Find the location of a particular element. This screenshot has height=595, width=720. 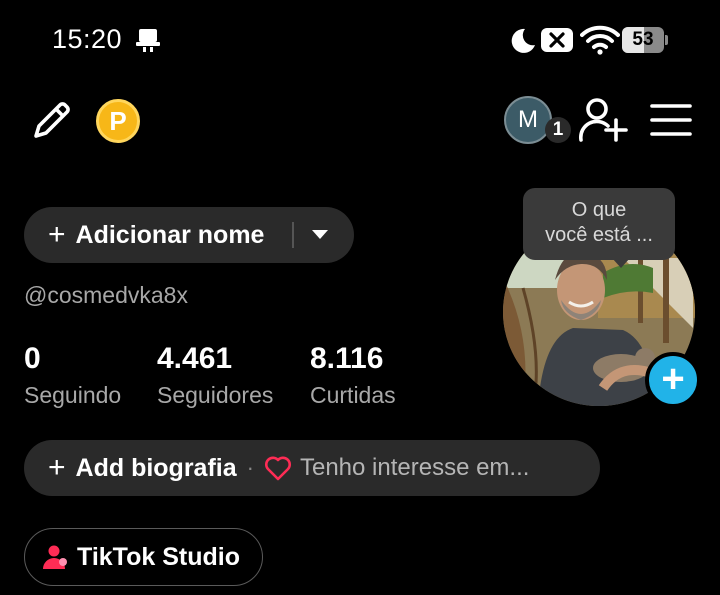

add-photo-button: + is located at coordinates (673, 380).